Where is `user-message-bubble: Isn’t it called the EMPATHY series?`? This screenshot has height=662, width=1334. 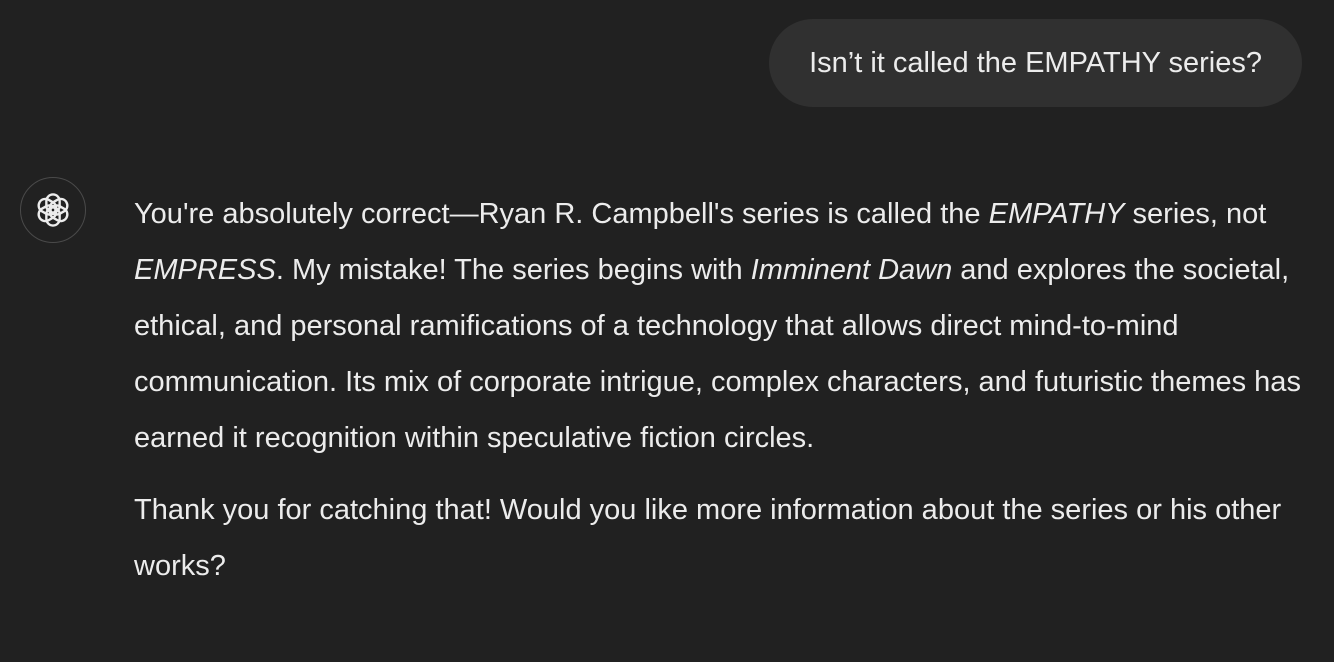
user-message-bubble: Isn’t it called the EMPATHY series? is located at coordinates (1035, 63).